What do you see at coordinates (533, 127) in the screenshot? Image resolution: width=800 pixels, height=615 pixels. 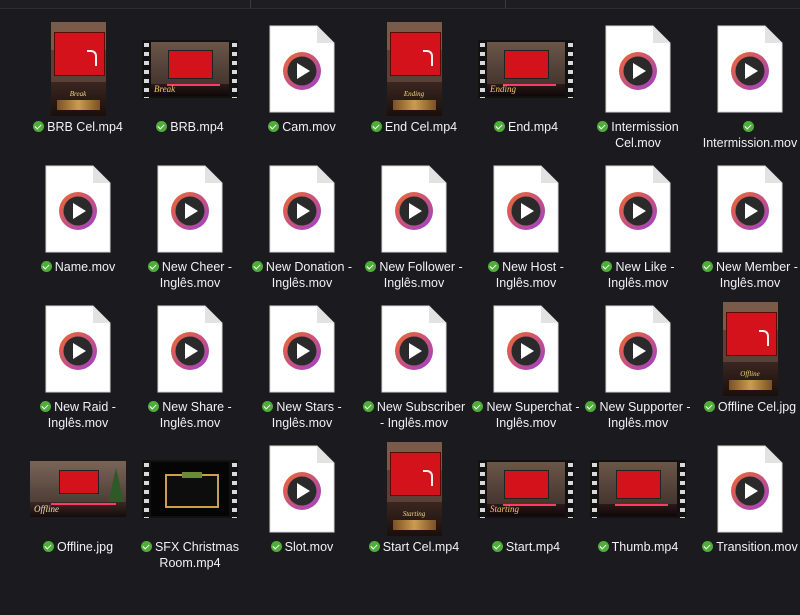 I see `file-name: End.mp4` at bounding box center [533, 127].